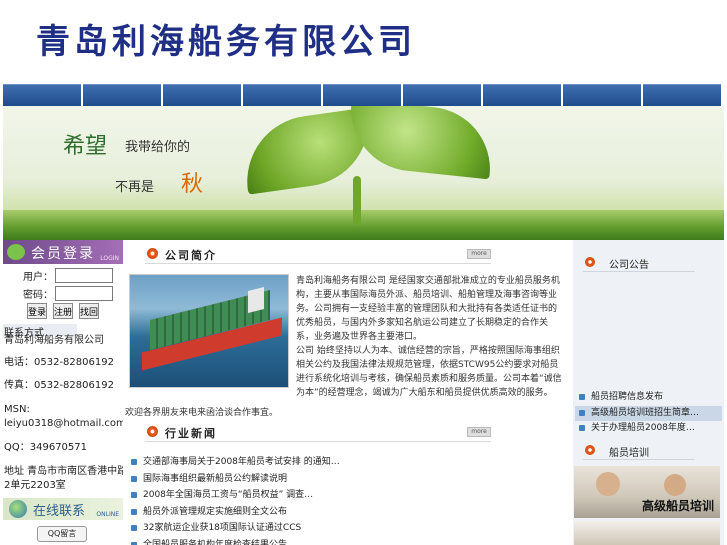 This screenshot has width=727, height=545. What do you see at coordinates (202, 413) in the screenshot?
I see `about-tail-text: 欢迎各界朋友来电来函洽谈合作事宜。` at bounding box center [202, 413].